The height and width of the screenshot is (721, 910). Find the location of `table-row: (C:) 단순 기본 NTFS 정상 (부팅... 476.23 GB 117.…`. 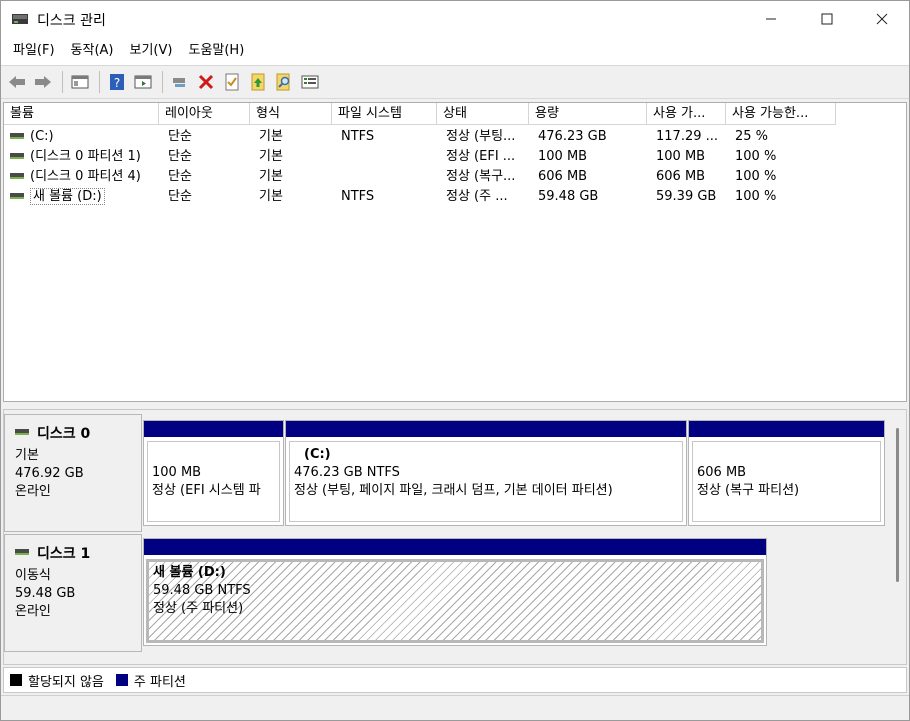

table-row: (C:) 단순 기본 NTFS 정상 (부팅... 476.23 GB 117.… is located at coordinates (455, 137).